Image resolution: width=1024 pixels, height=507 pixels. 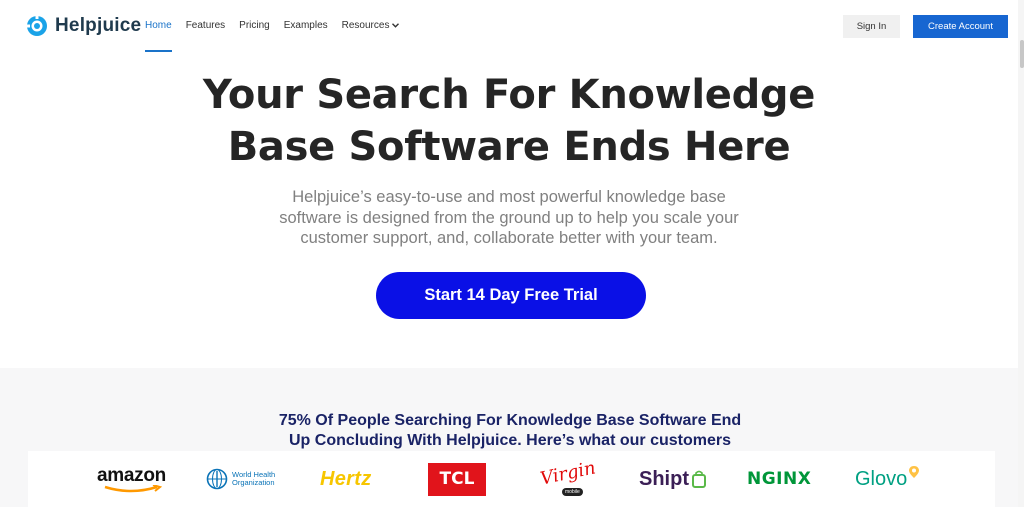 What do you see at coordinates (914, 472) in the screenshot?
I see `glovo-pin-icon` at bounding box center [914, 472].